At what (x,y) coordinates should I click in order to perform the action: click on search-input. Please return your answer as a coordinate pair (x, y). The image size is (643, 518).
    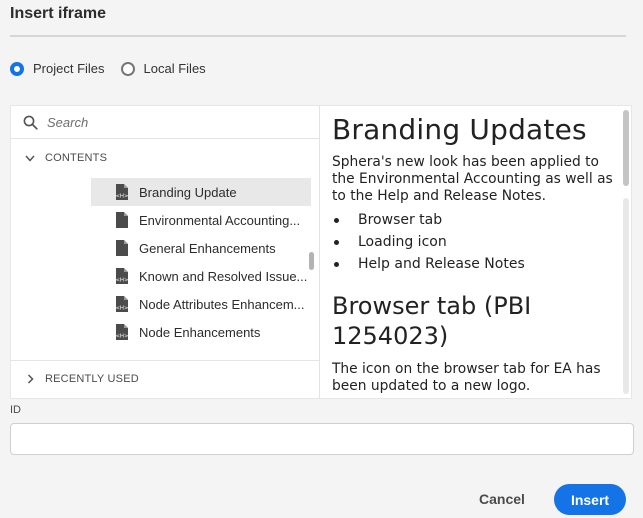
    Looking at the image, I should click on (172, 122).